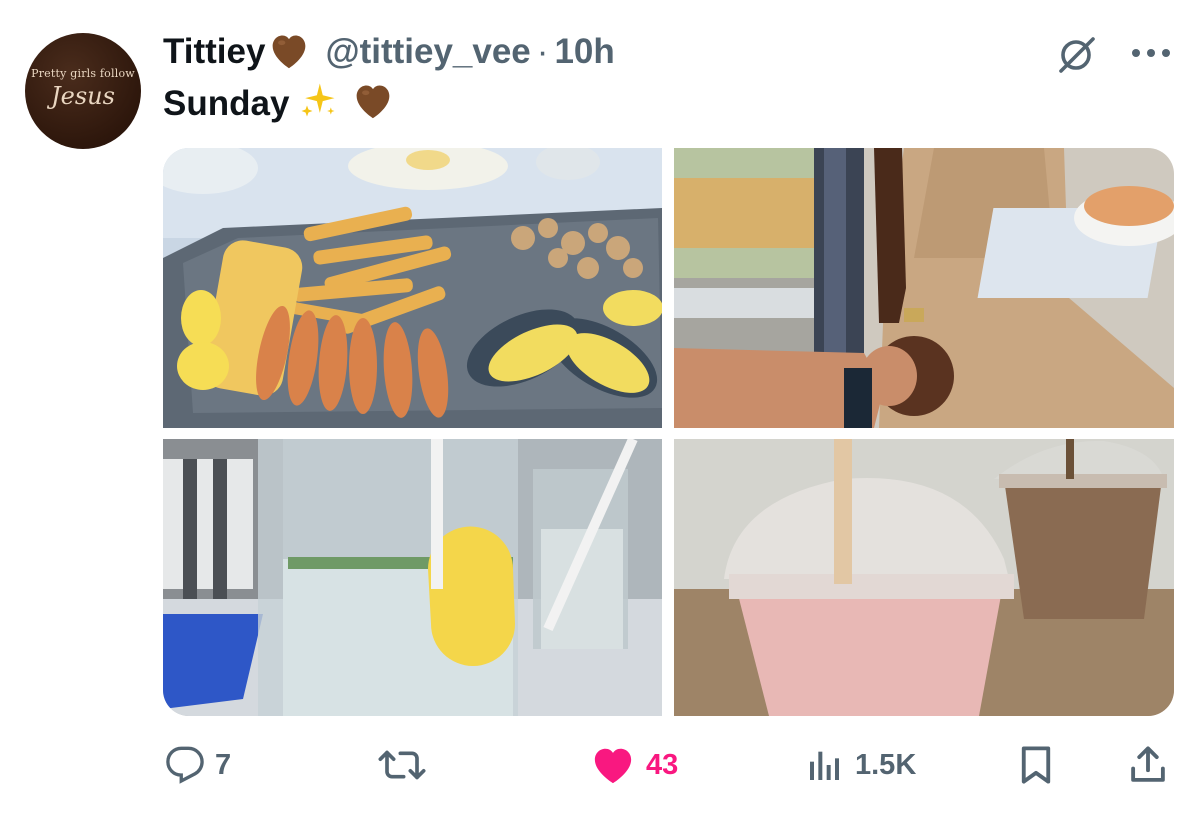  What do you see at coordinates (825, 765) in the screenshot?
I see `views-icon` at bounding box center [825, 765].